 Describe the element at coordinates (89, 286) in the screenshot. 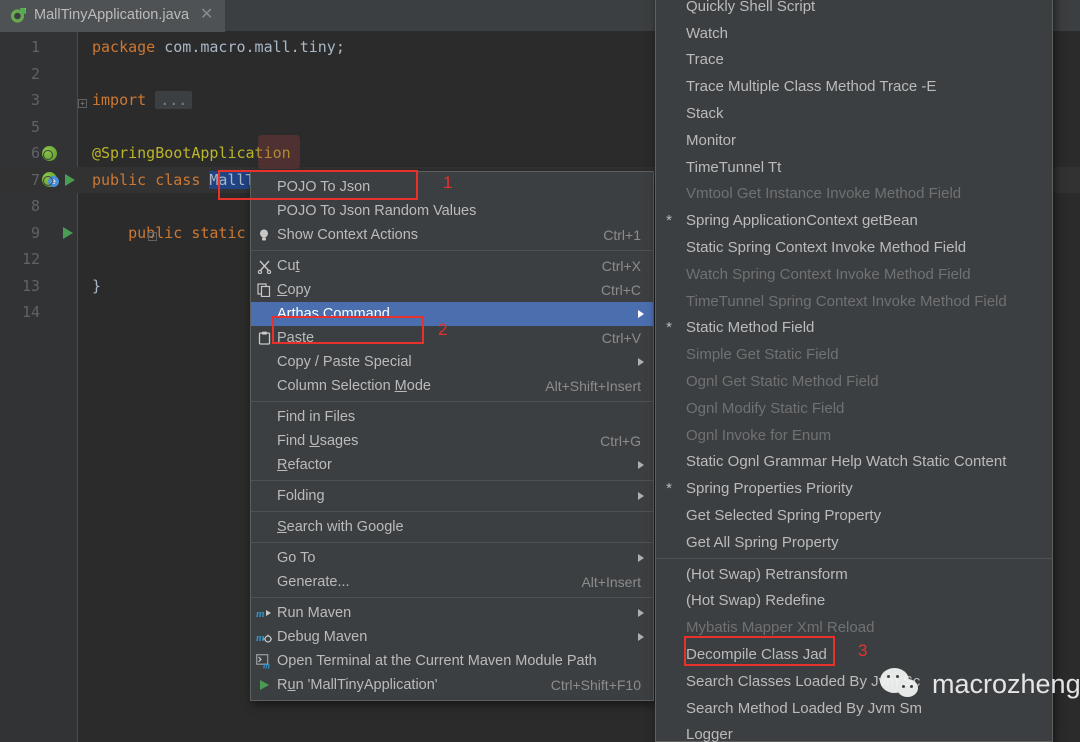

I see `code-text: }` at that location.